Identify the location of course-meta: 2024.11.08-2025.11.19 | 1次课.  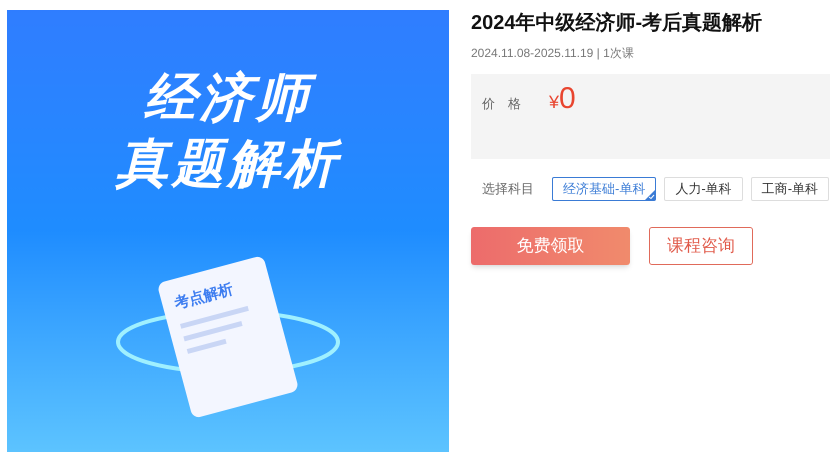
(553, 53).